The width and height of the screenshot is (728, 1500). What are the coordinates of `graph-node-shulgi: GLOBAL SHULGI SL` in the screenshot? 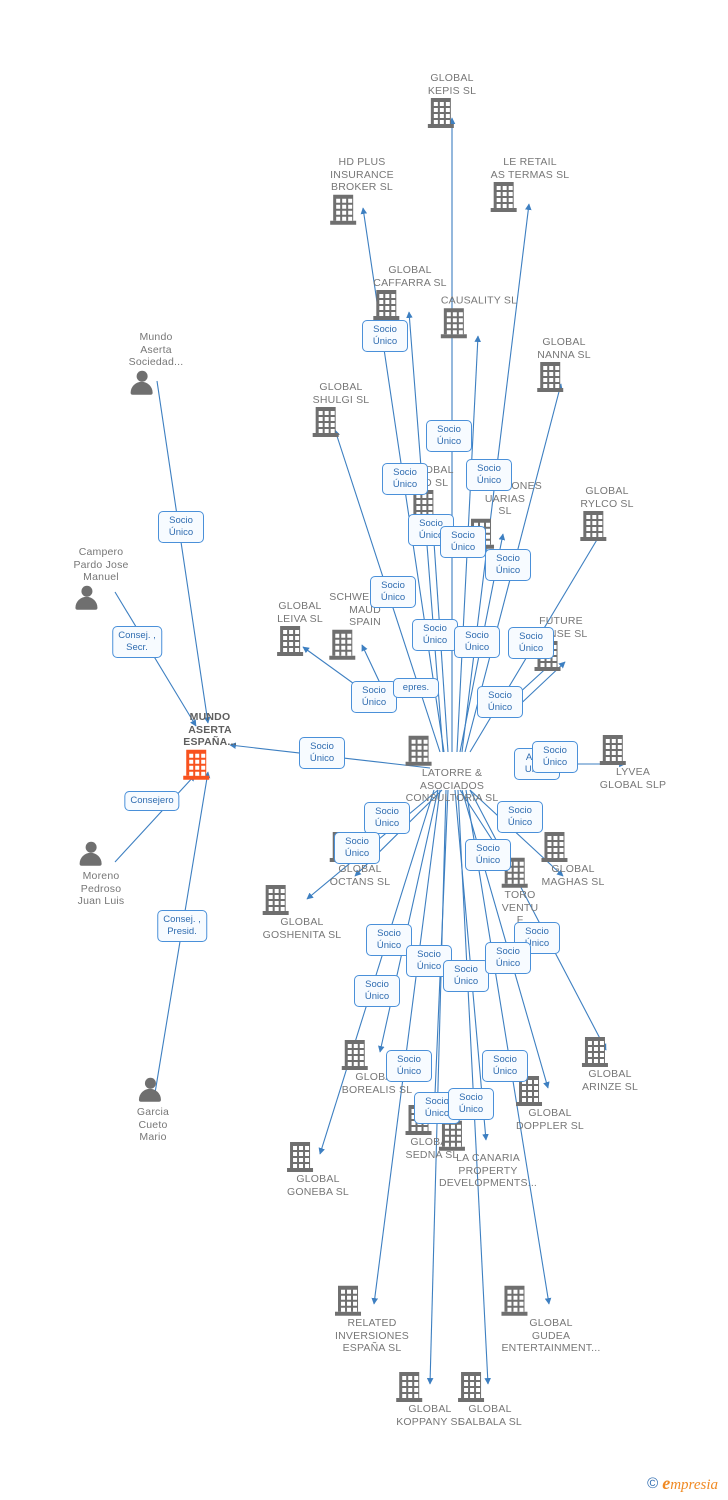 It's located at (341, 409).